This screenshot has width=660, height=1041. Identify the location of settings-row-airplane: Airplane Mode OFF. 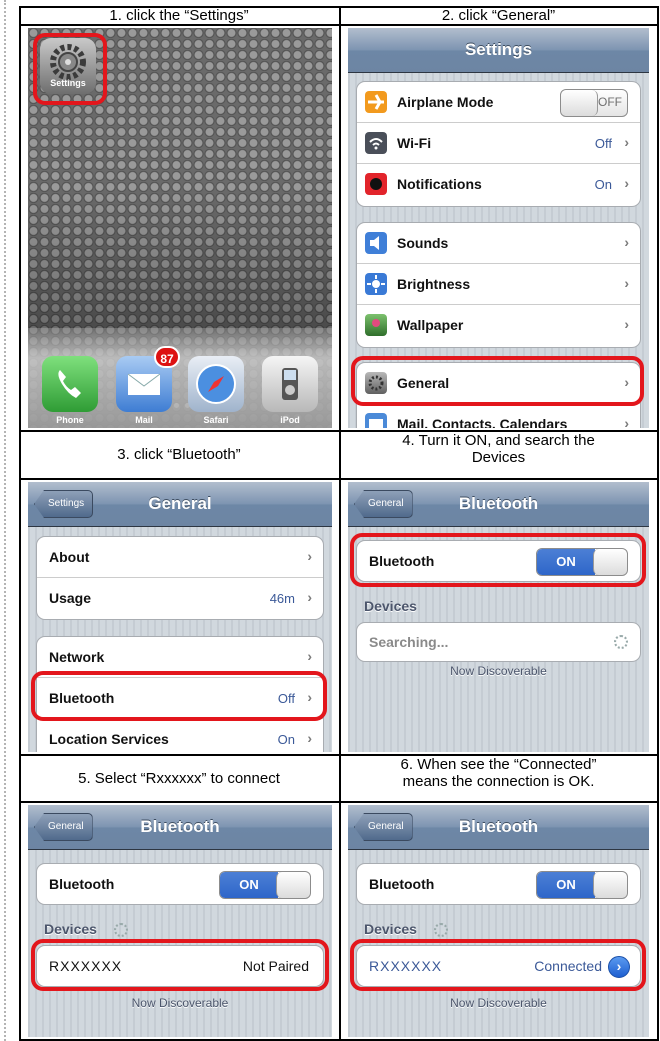
(498, 102).